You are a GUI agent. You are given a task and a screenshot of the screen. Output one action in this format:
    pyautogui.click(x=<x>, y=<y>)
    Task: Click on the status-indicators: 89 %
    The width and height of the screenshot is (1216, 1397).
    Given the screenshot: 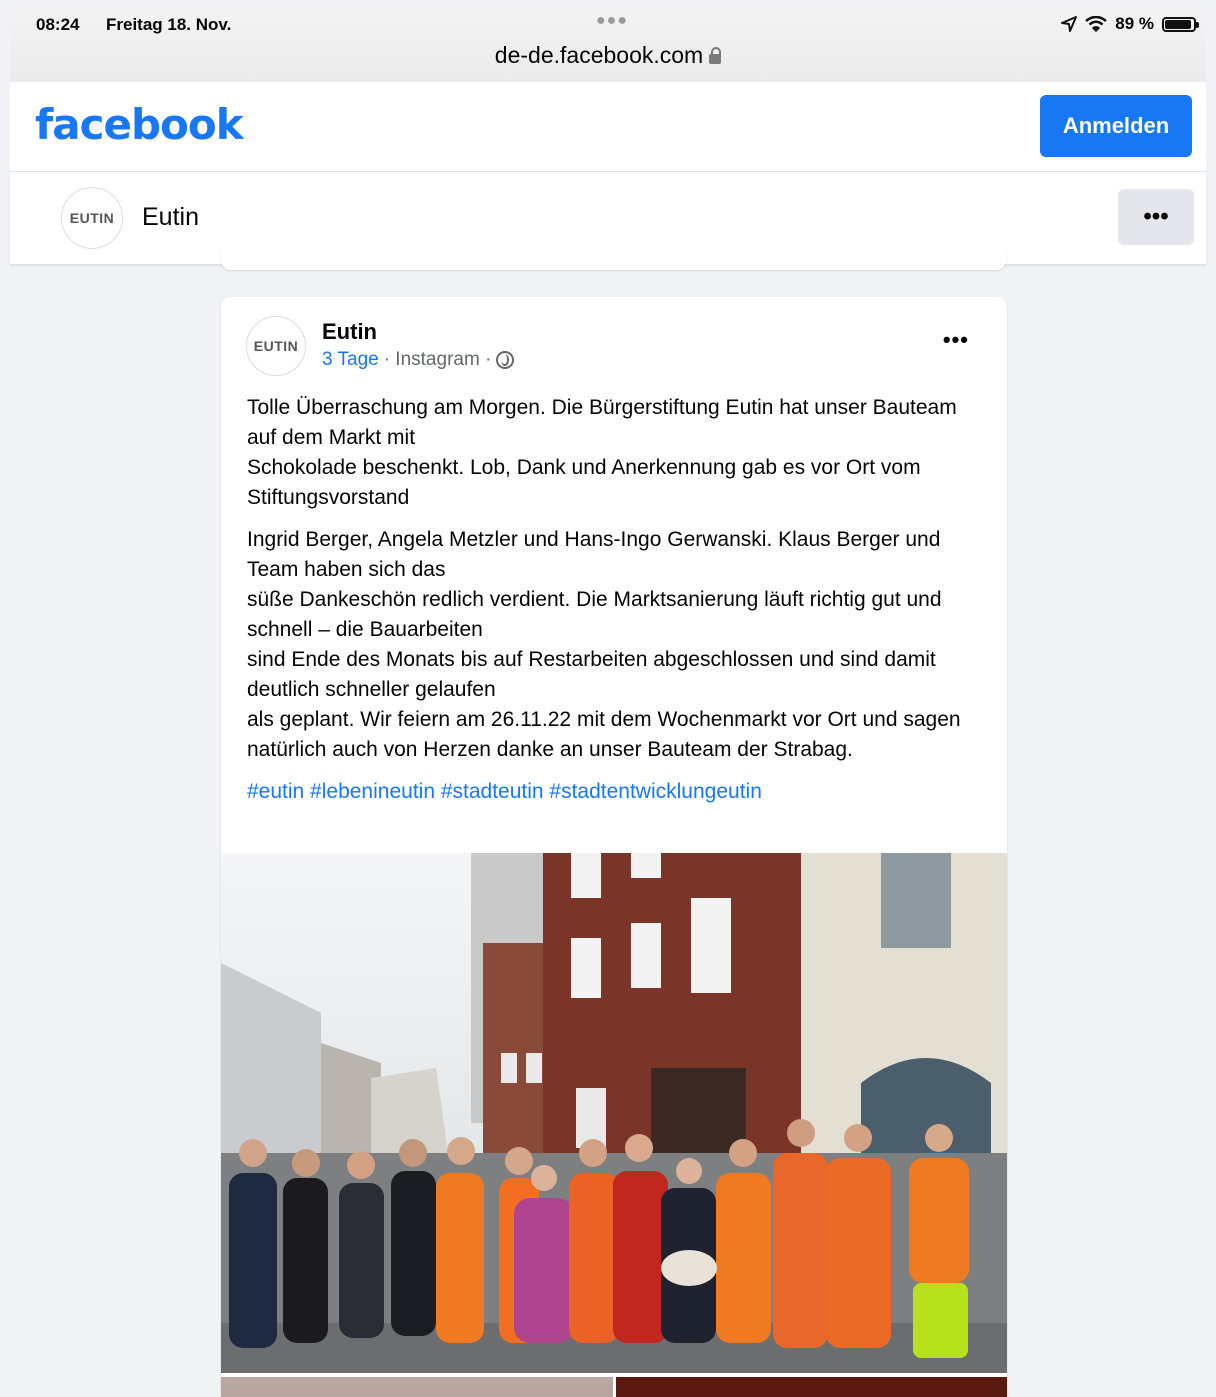 What is the action you would take?
    pyautogui.click(x=1130, y=24)
    